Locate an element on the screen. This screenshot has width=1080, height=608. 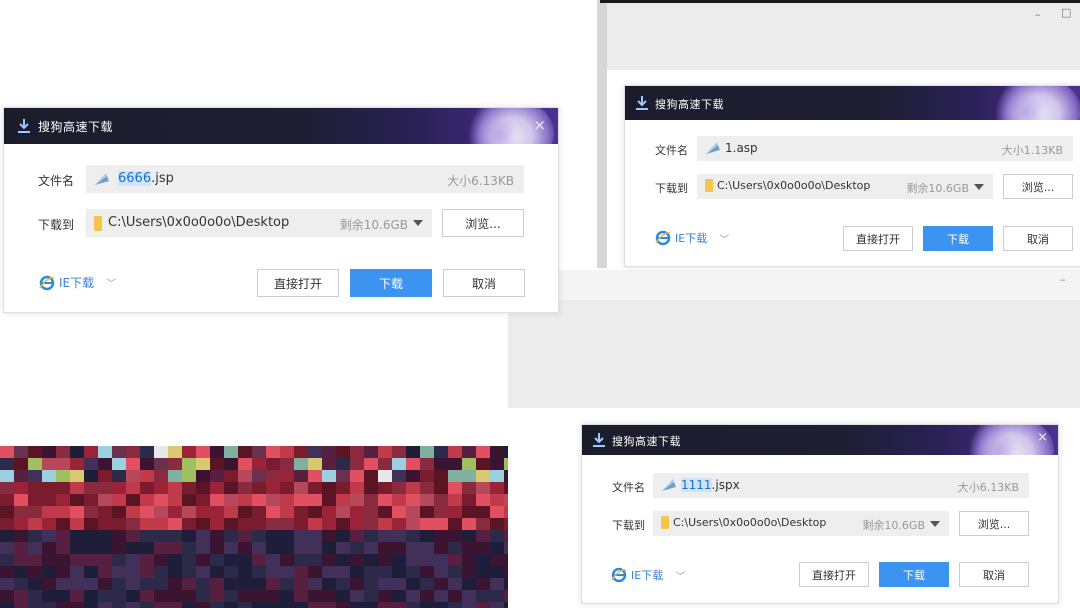
ie-download-label: IE下载 is located at coordinates (77, 283).